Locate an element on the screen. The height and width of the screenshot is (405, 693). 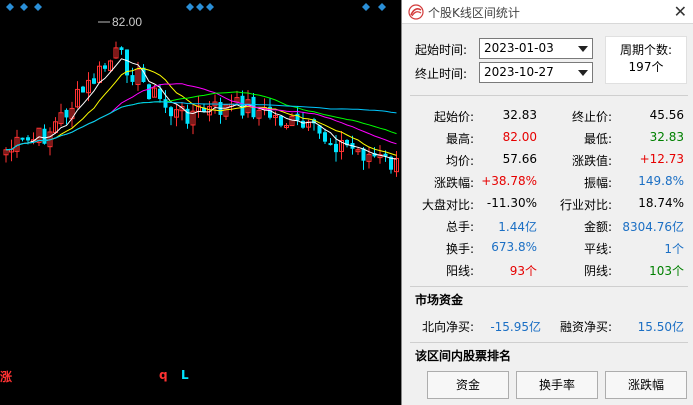
rank-by-change-button: 涨跌幅 is located at coordinates (646, 385).